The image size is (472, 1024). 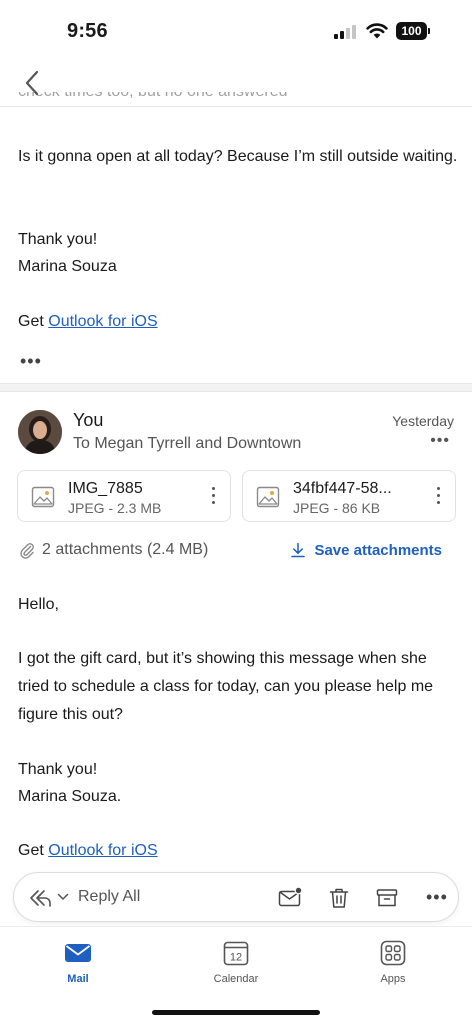 What do you see at coordinates (387, 898) in the screenshot?
I see `archive-icon` at bounding box center [387, 898].